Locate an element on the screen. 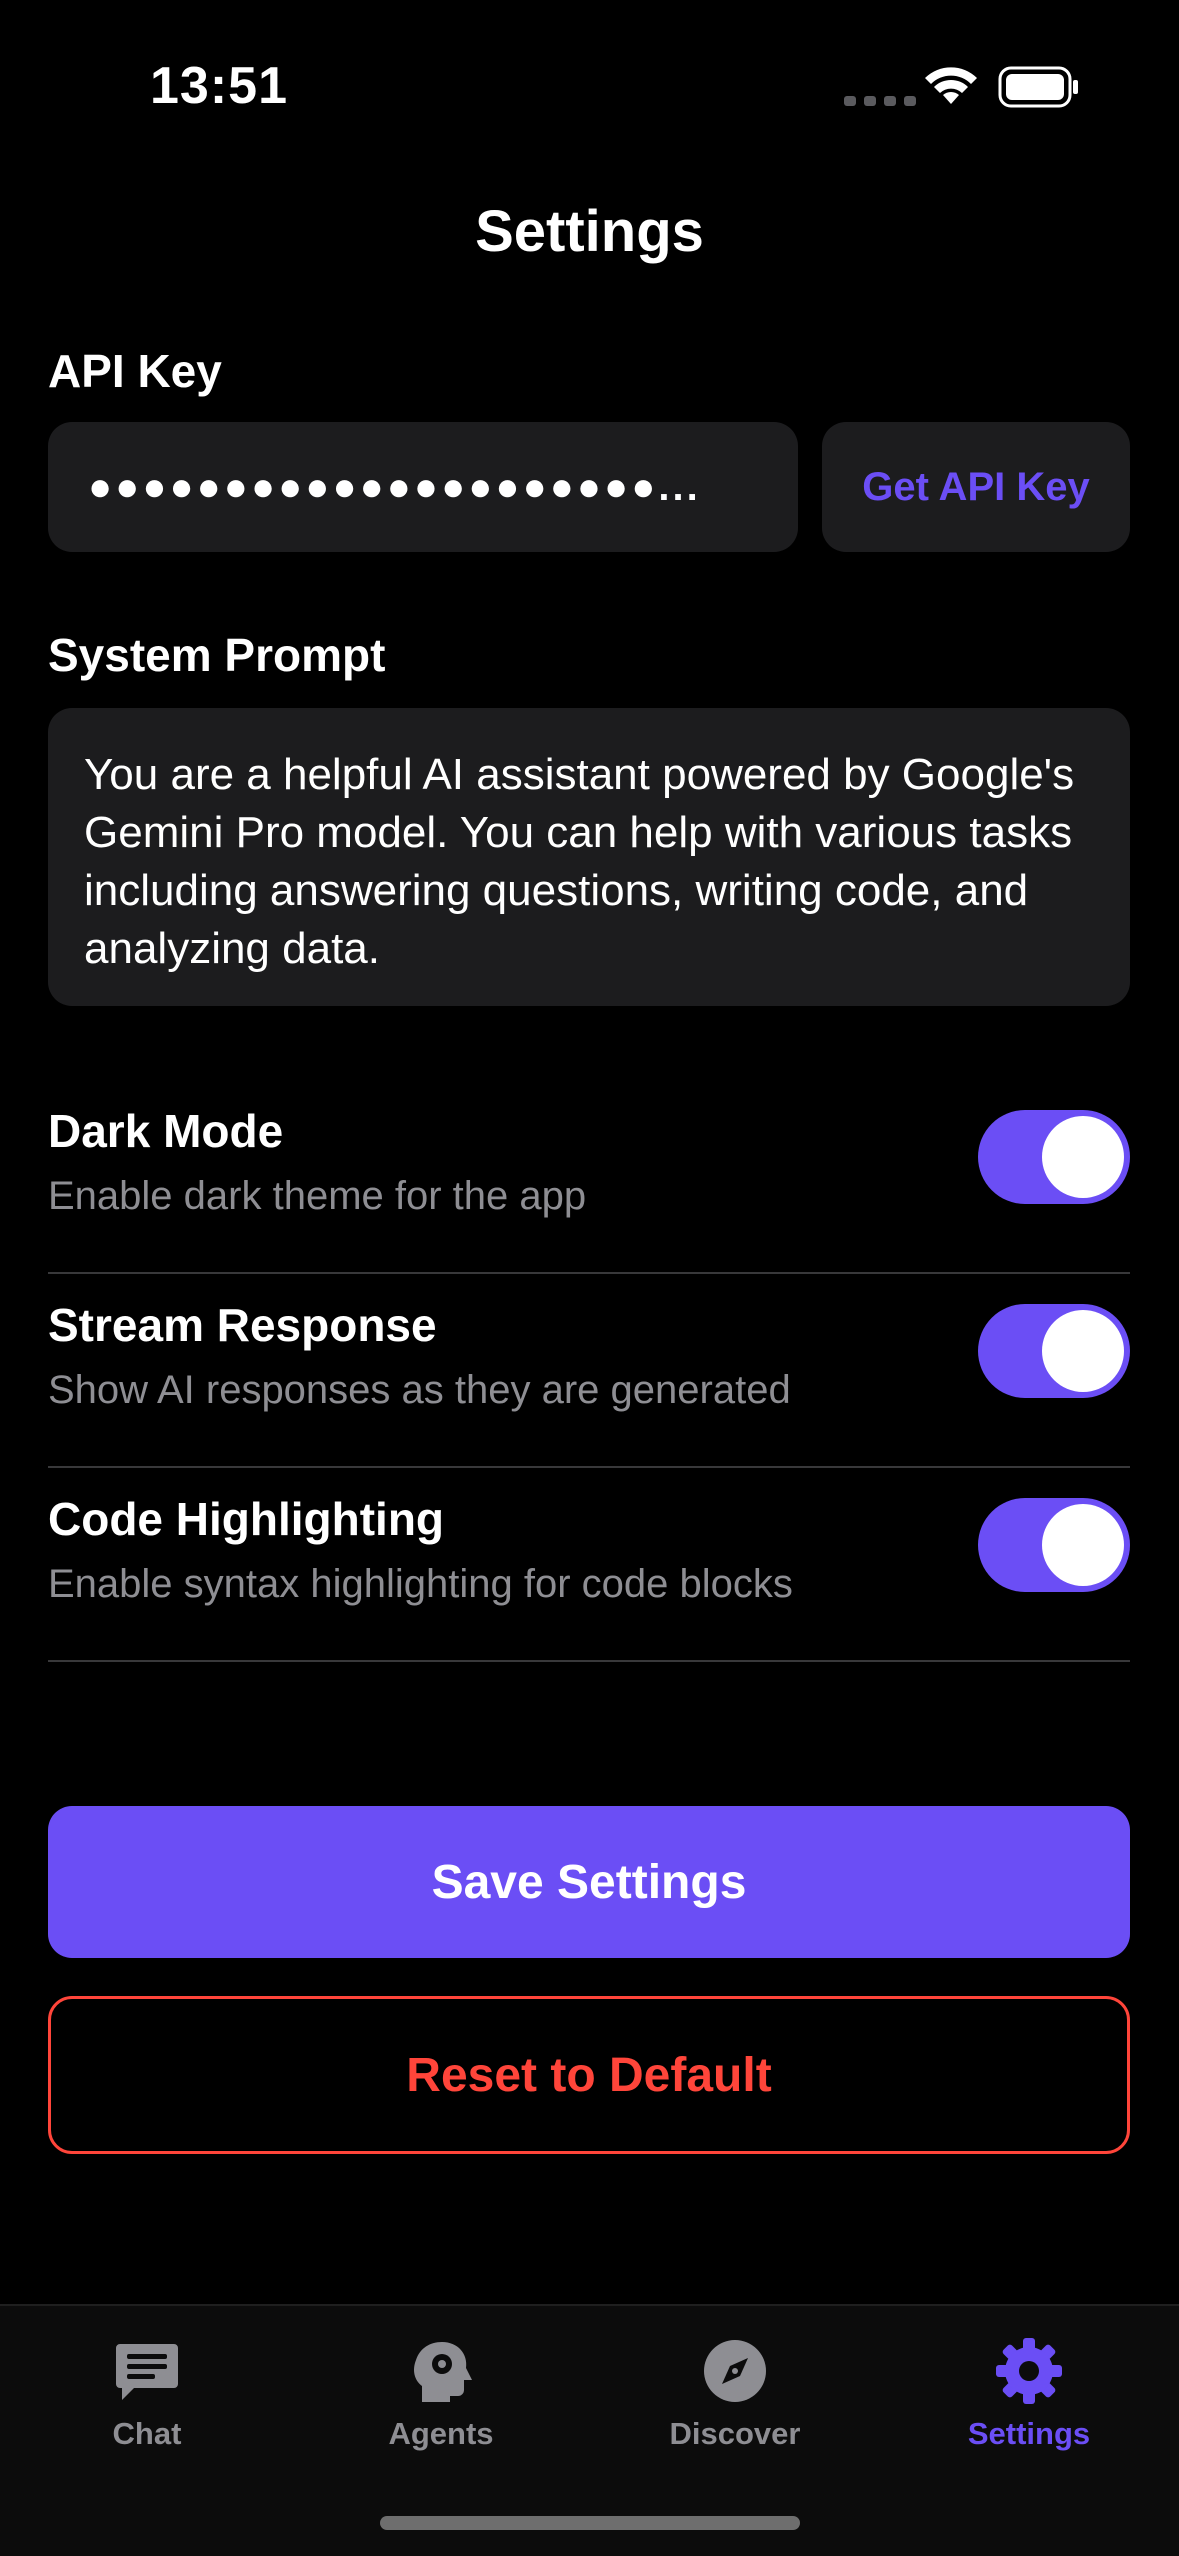 The image size is (1179, 2556). tab-label: Chat is located at coordinates (147, 2433).